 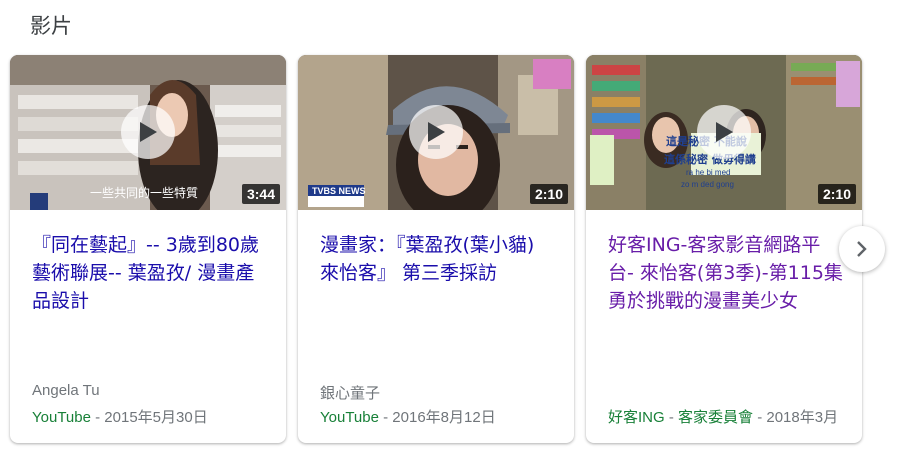 I want to click on video-thumbnail: TVBS NEWS 2:10, so click(x=436, y=132).